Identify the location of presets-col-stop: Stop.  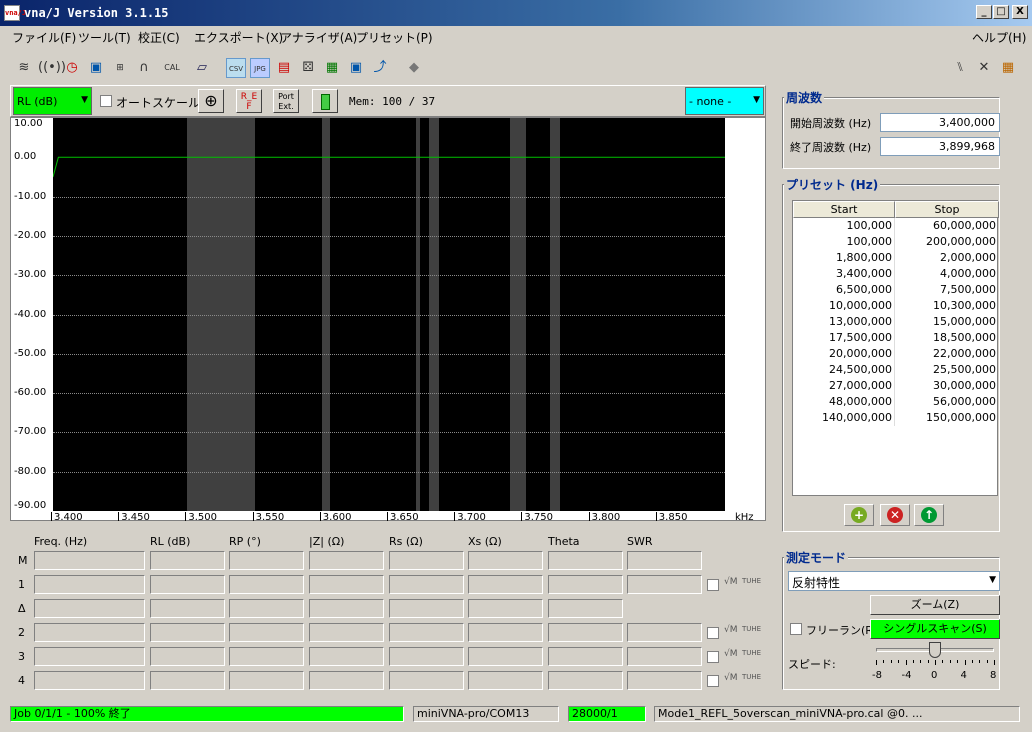
(947, 209).